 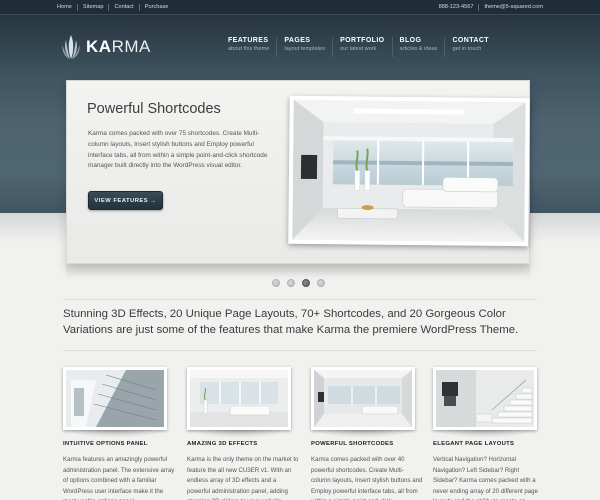 I want to click on building-photo-icon, so click(x=115, y=398).